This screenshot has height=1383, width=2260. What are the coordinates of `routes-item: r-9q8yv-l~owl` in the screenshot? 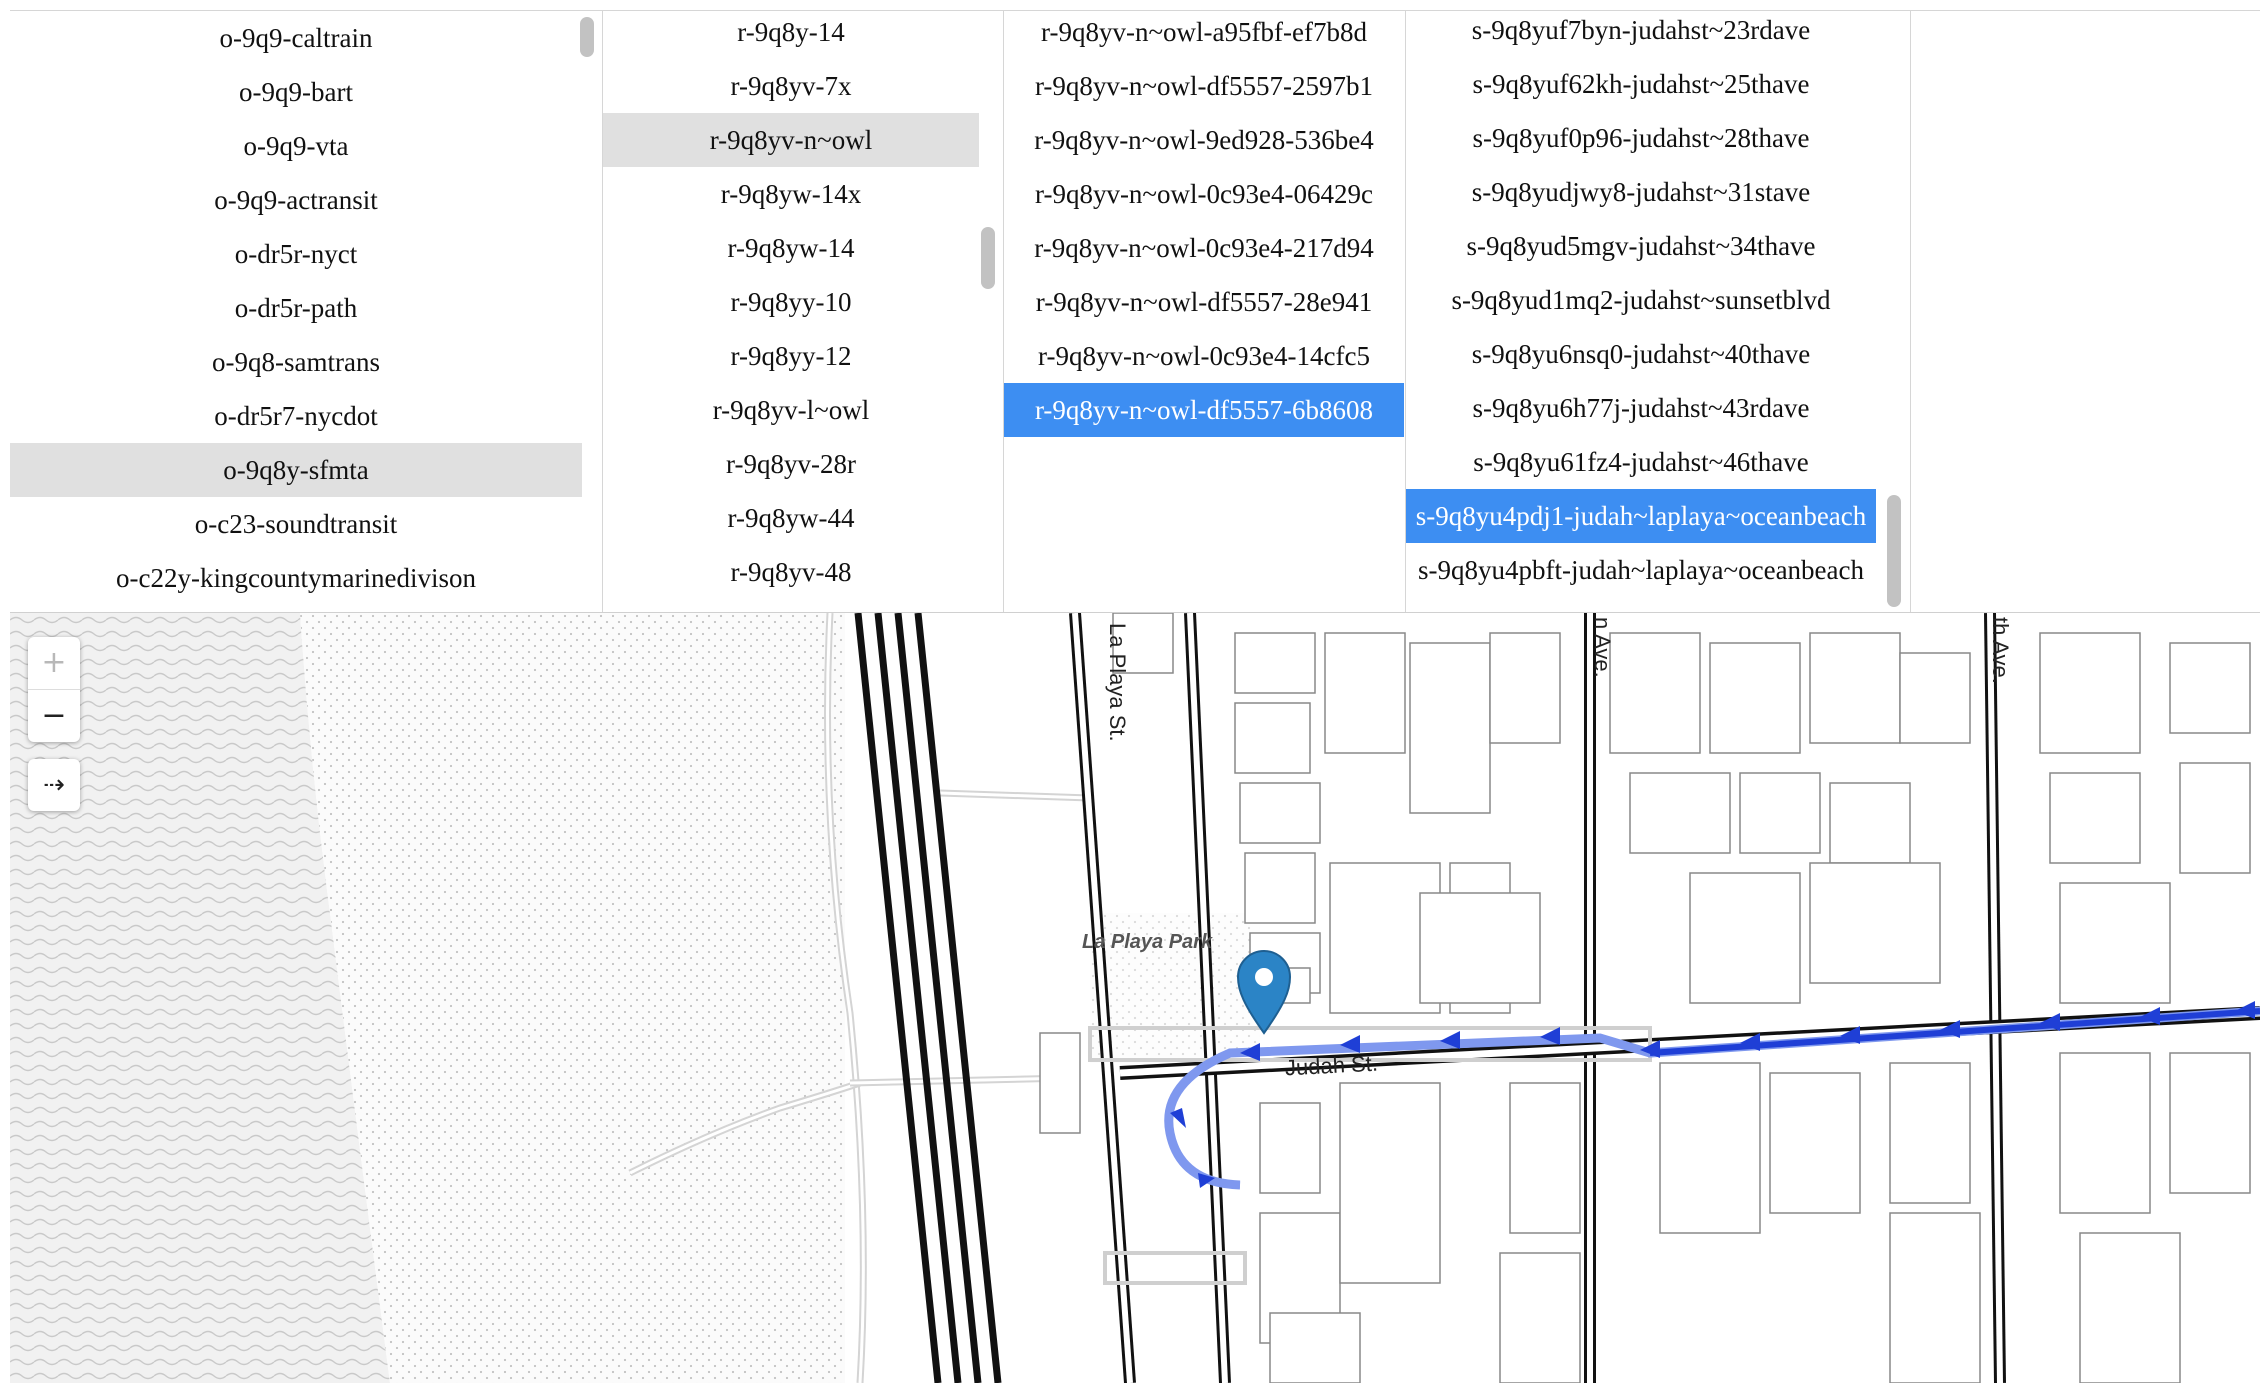 It's located at (791, 410).